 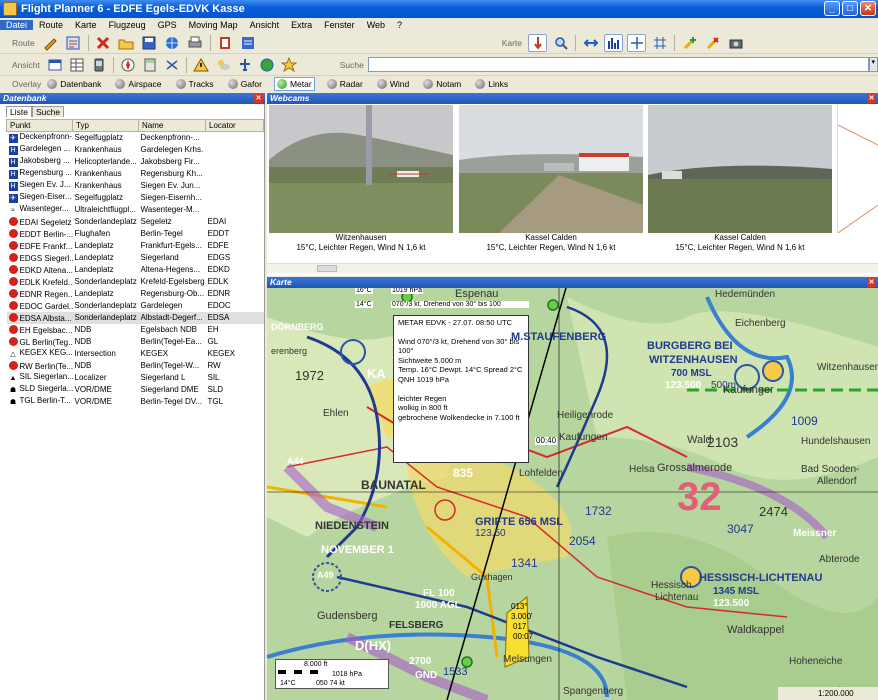 What do you see at coordinates (760, 323) in the screenshot?
I see `map-label-eichenberg: Eichenberg` at bounding box center [760, 323].